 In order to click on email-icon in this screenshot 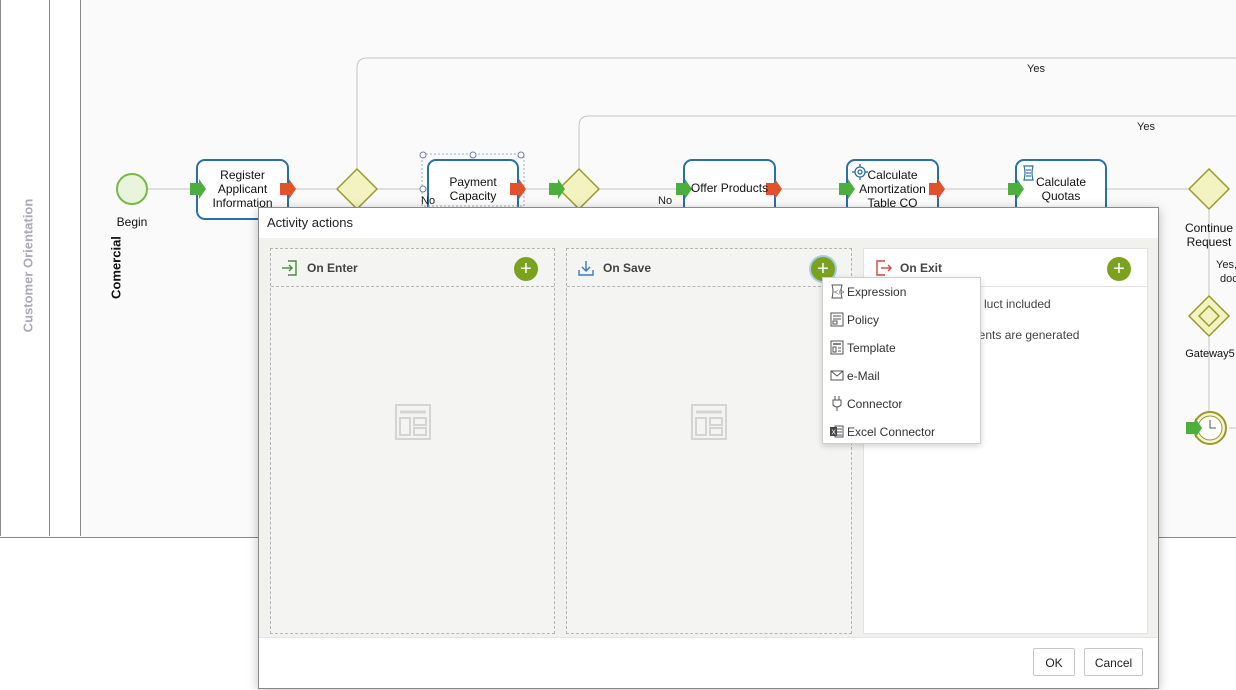, I will do `click(837, 375)`.